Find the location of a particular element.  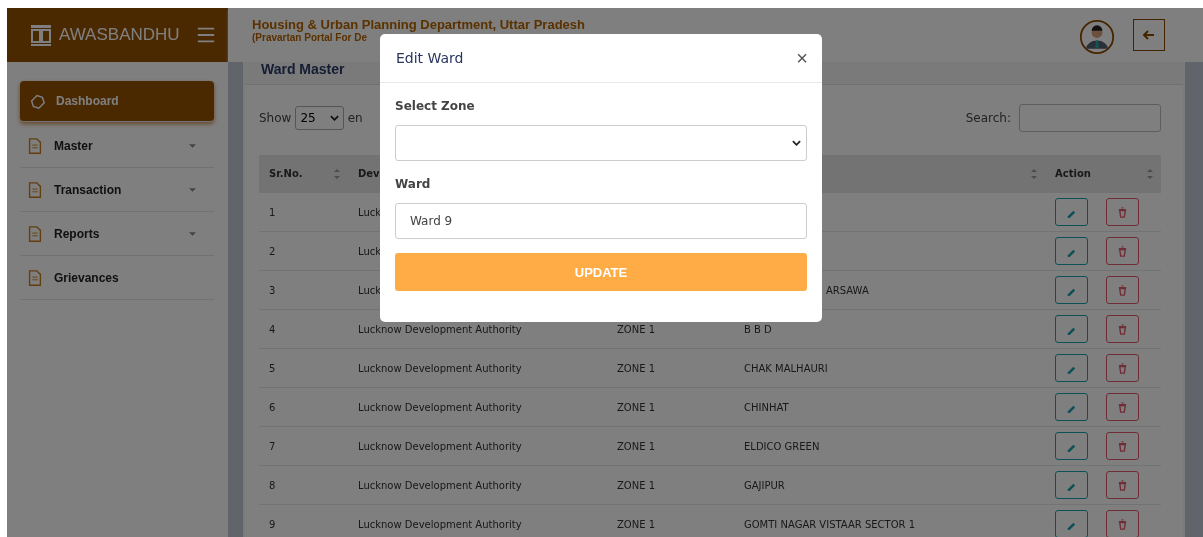

sidebar-item: Grievances is located at coordinates (117, 278).